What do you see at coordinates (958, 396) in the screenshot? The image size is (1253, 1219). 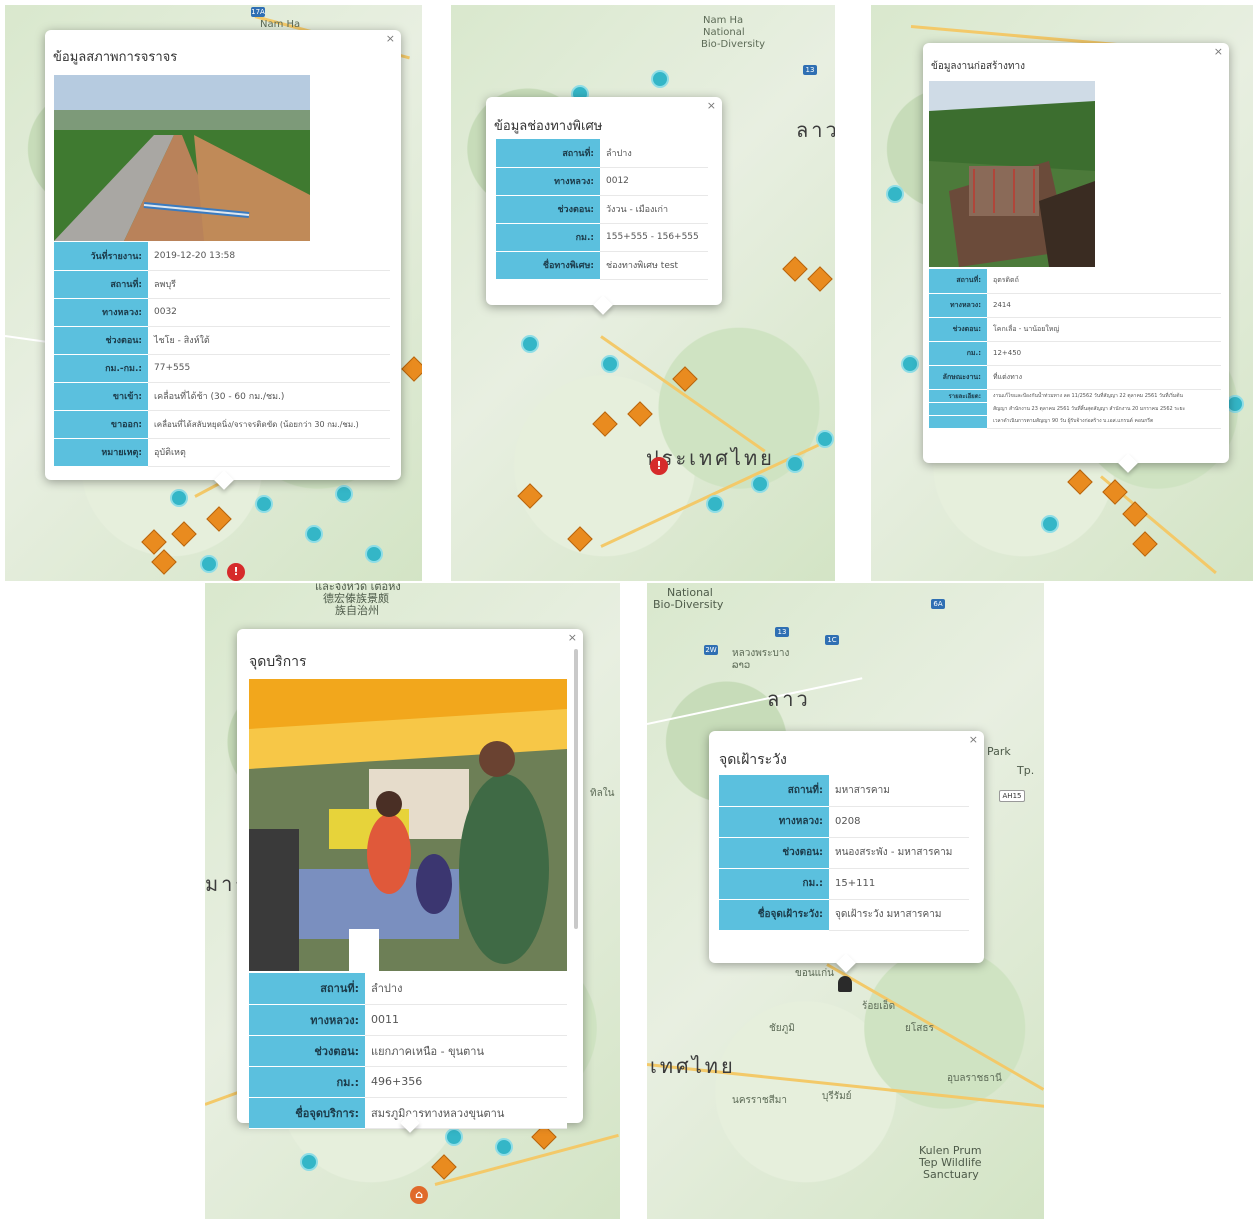 I see `row-key: รายละเอียด:` at bounding box center [958, 396].